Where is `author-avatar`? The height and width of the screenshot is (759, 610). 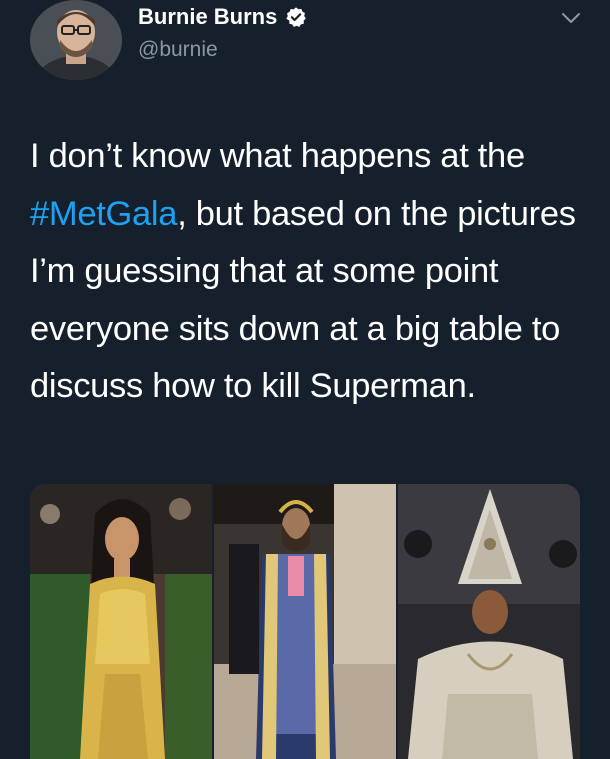 author-avatar is located at coordinates (76, 40).